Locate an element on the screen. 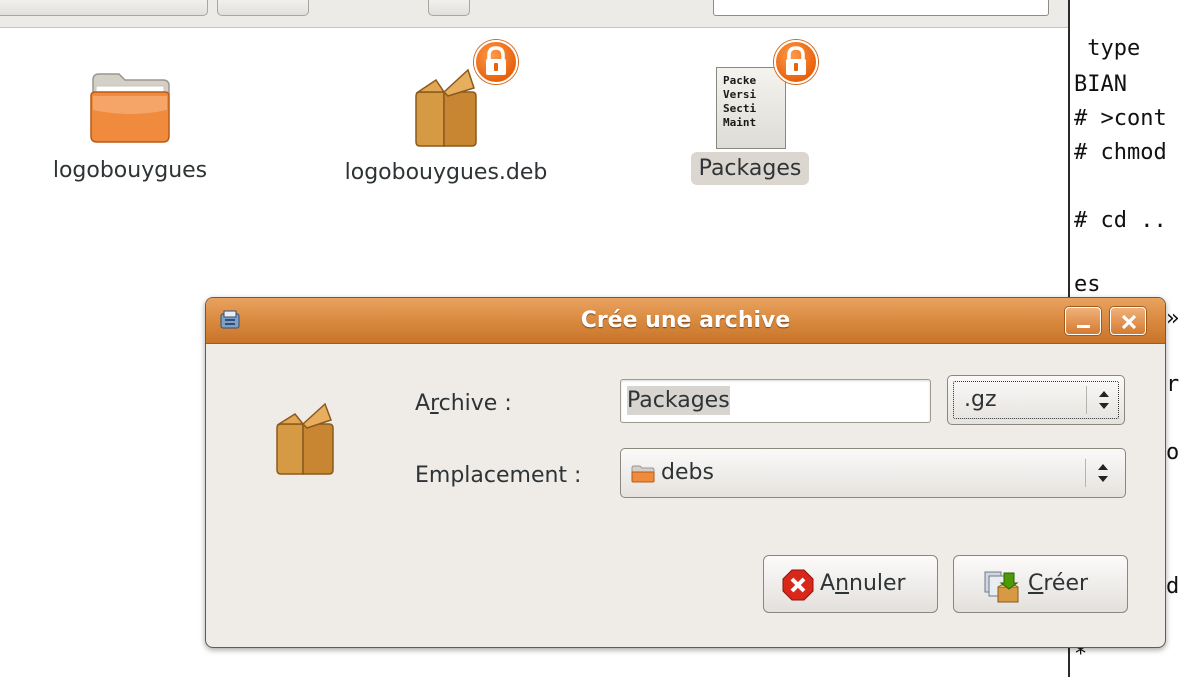 The image size is (1180, 677). terminal-line: type is located at coordinates (1107, 48).